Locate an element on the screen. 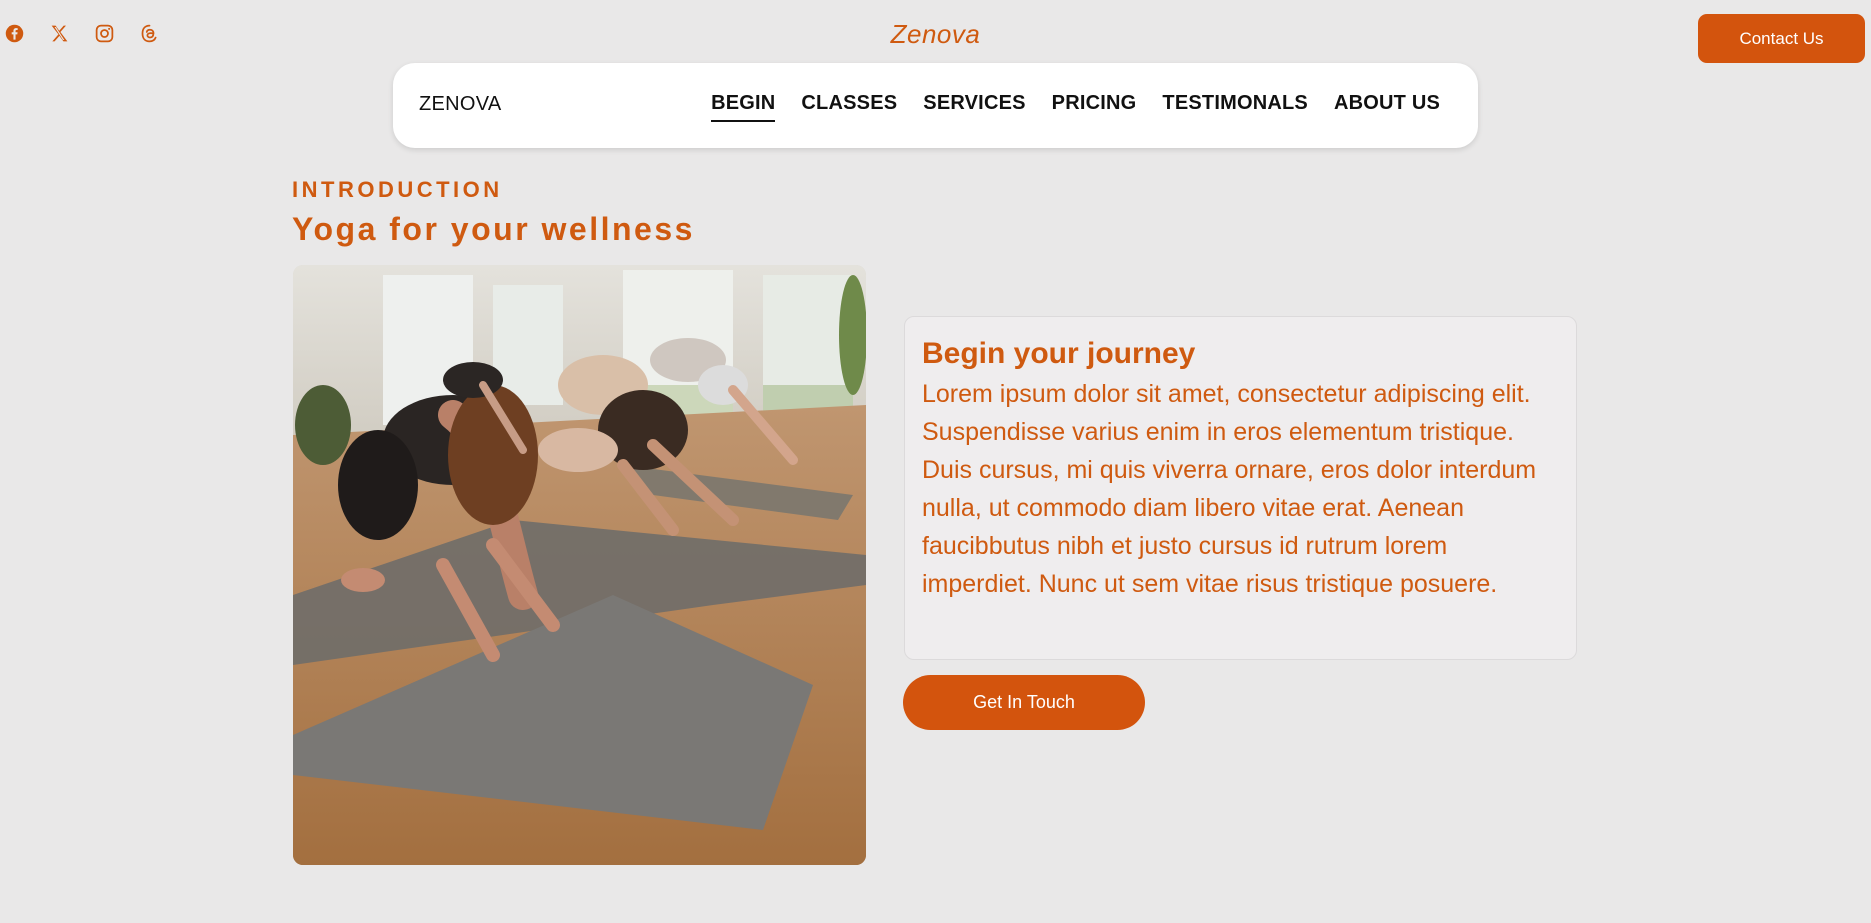  nav-item-testimonials: TESTIMONALS is located at coordinates (1235, 107).